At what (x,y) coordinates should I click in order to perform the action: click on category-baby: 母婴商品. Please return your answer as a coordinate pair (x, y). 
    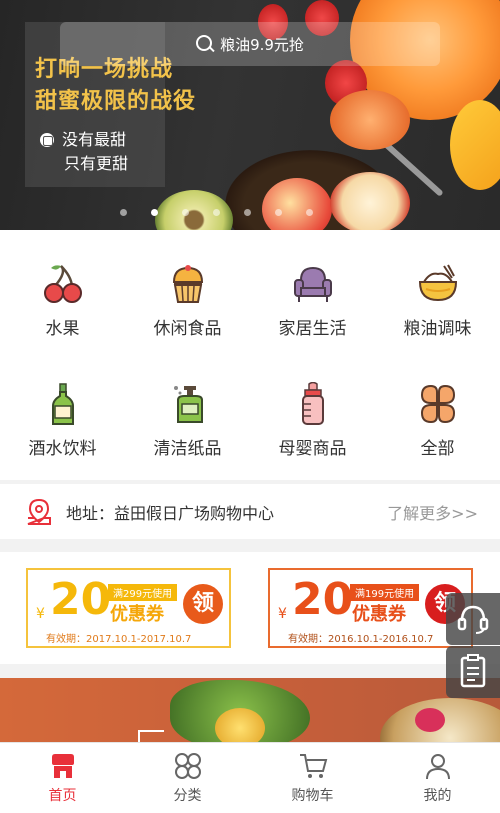
    Looking at the image, I should click on (312, 410).